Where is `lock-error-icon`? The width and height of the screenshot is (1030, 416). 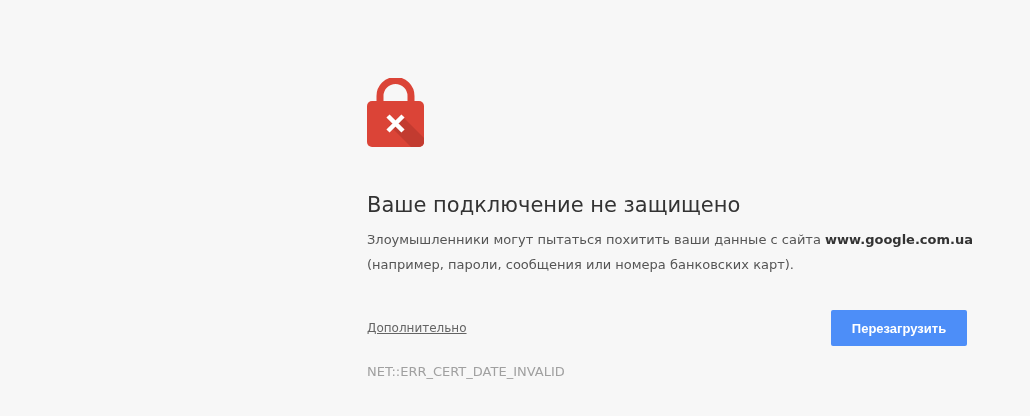
lock-error-icon is located at coordinates (395, 112).